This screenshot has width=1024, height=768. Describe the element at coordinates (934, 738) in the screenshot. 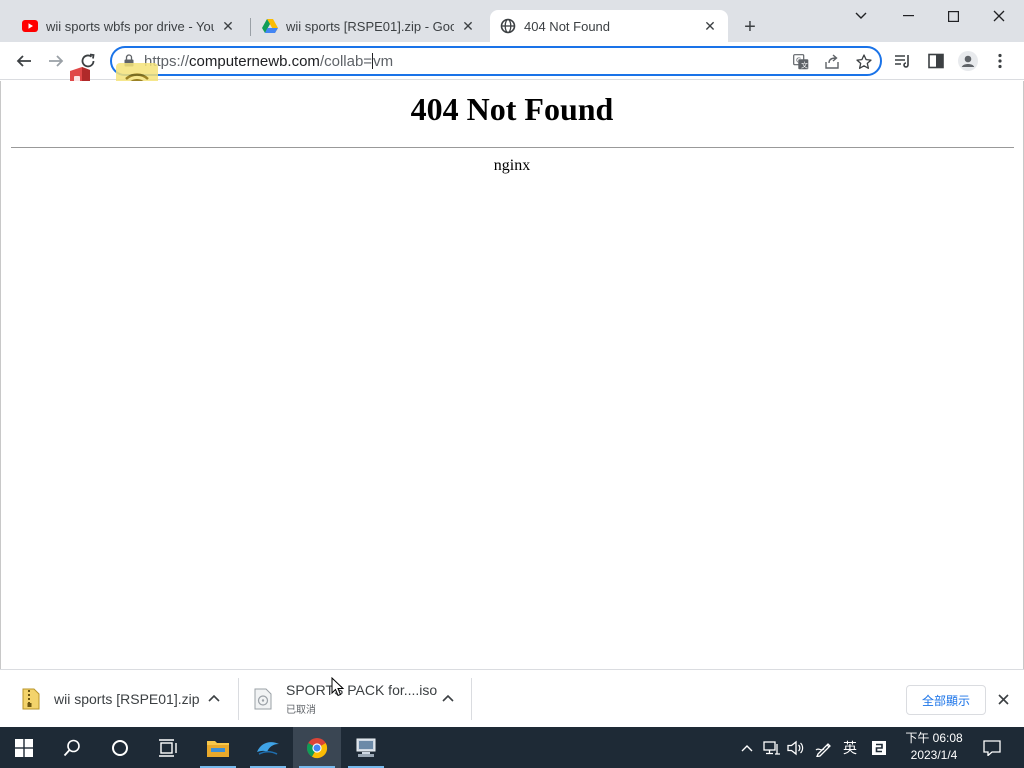

I see `clock-time: 下午 06:08` at that location.